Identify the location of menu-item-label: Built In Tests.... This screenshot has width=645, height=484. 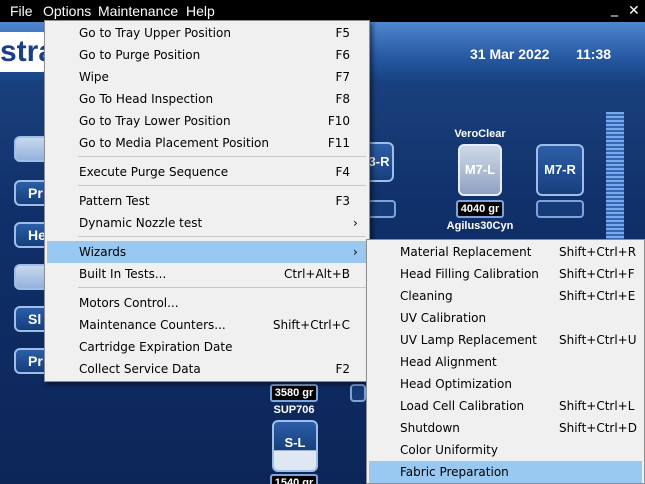
(123, 274).